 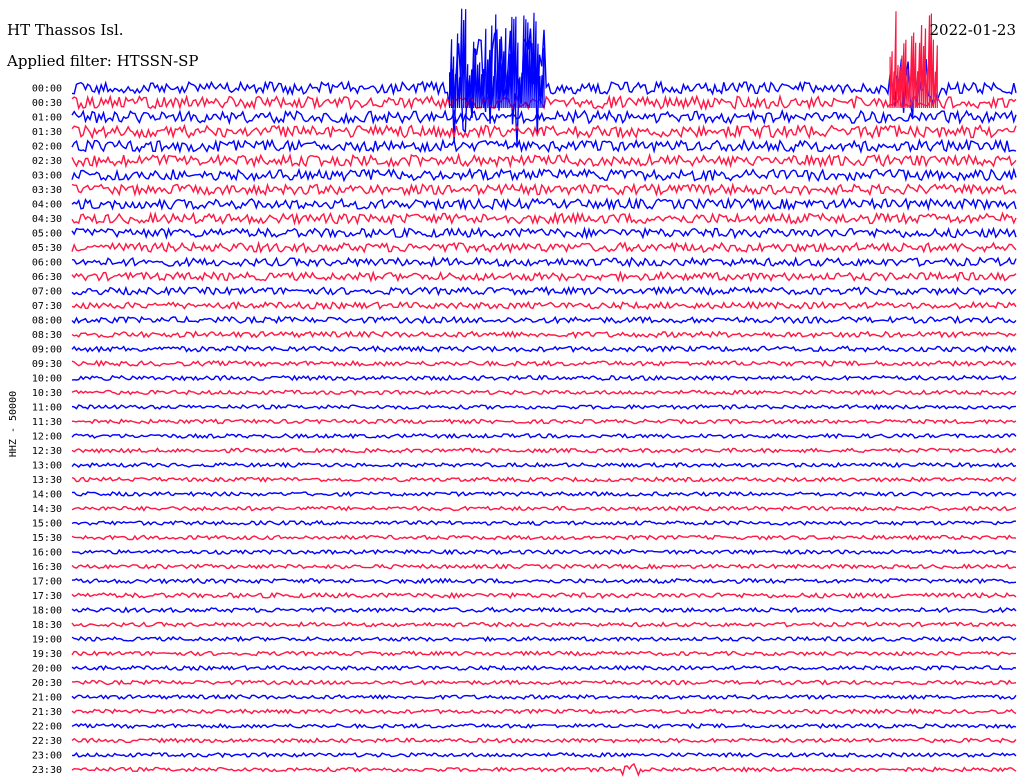 What do you see at coordinates (47, 625) in the screenshot?
I see `time-label-1830: 18:30` at bounding box center [47, 625].